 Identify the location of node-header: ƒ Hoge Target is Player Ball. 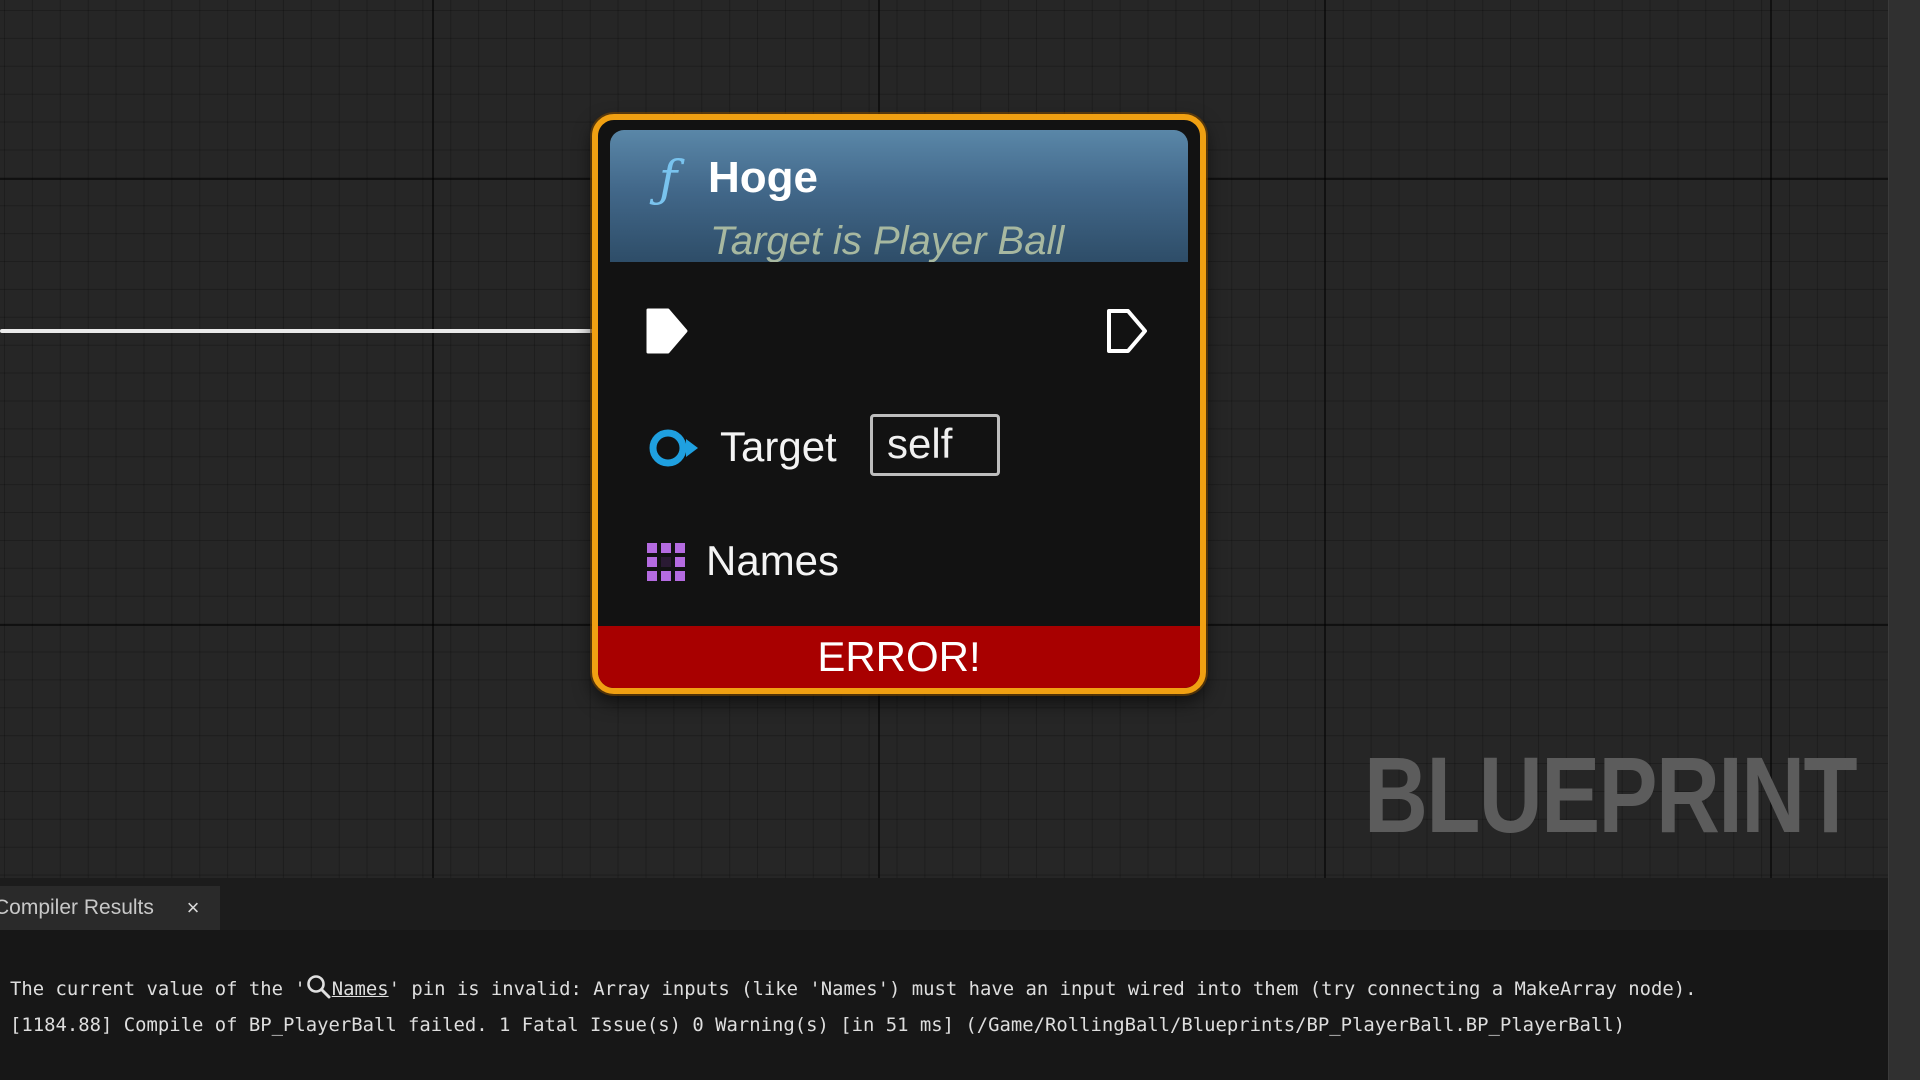
(899, 196).